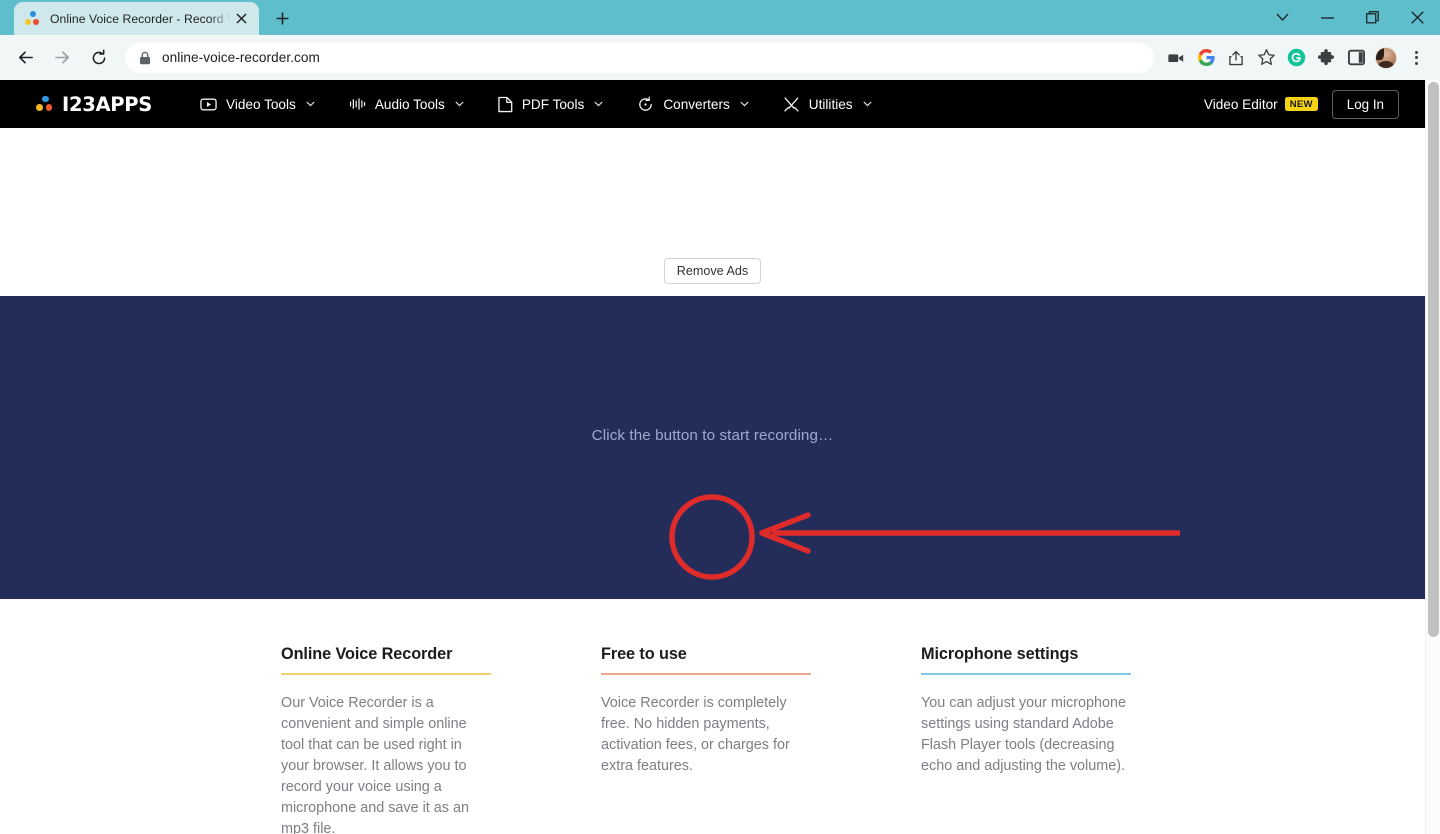 Image resolution: width=1440 pixels, height=834 pixels. I want to click on logo-dots-icon, so click(44, 104).